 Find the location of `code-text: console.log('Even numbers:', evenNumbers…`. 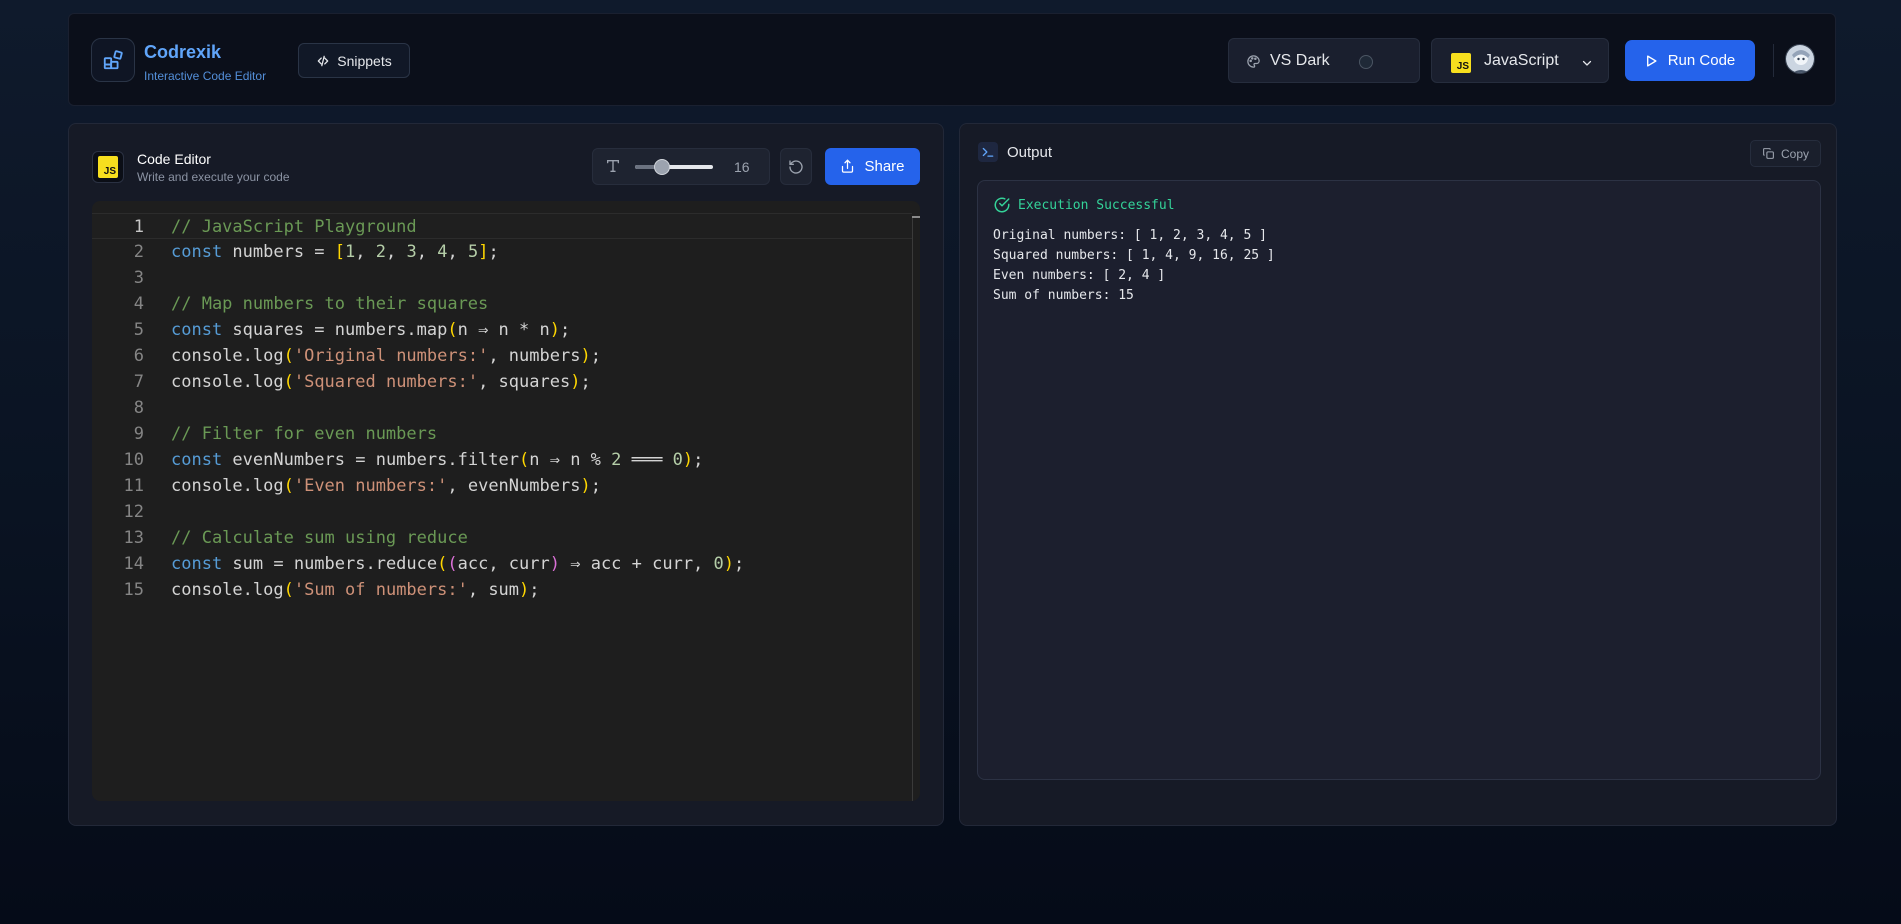

code-text: console.log('Even numbers:', evenNumbers… is located at coordinates (386, 486).